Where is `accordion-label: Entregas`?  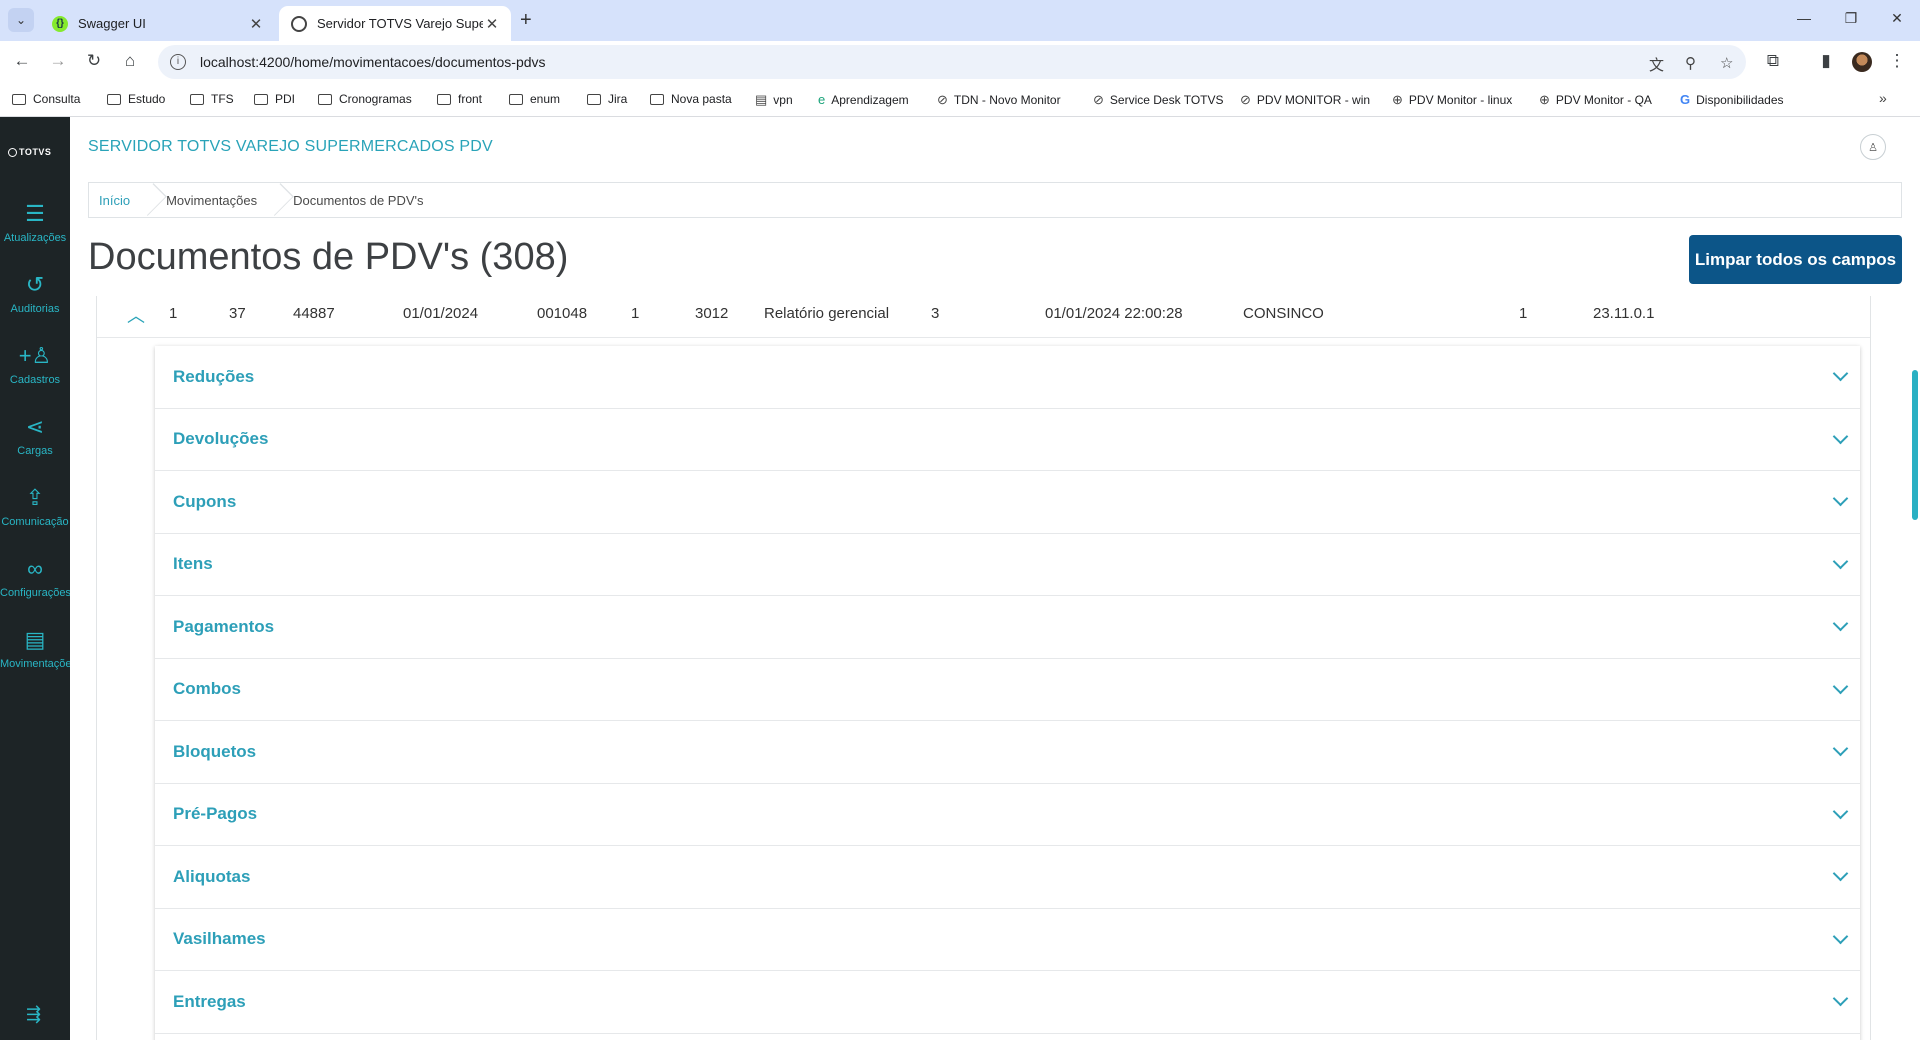
accordion-label: Entregas is located at coordinates (209, 1001).